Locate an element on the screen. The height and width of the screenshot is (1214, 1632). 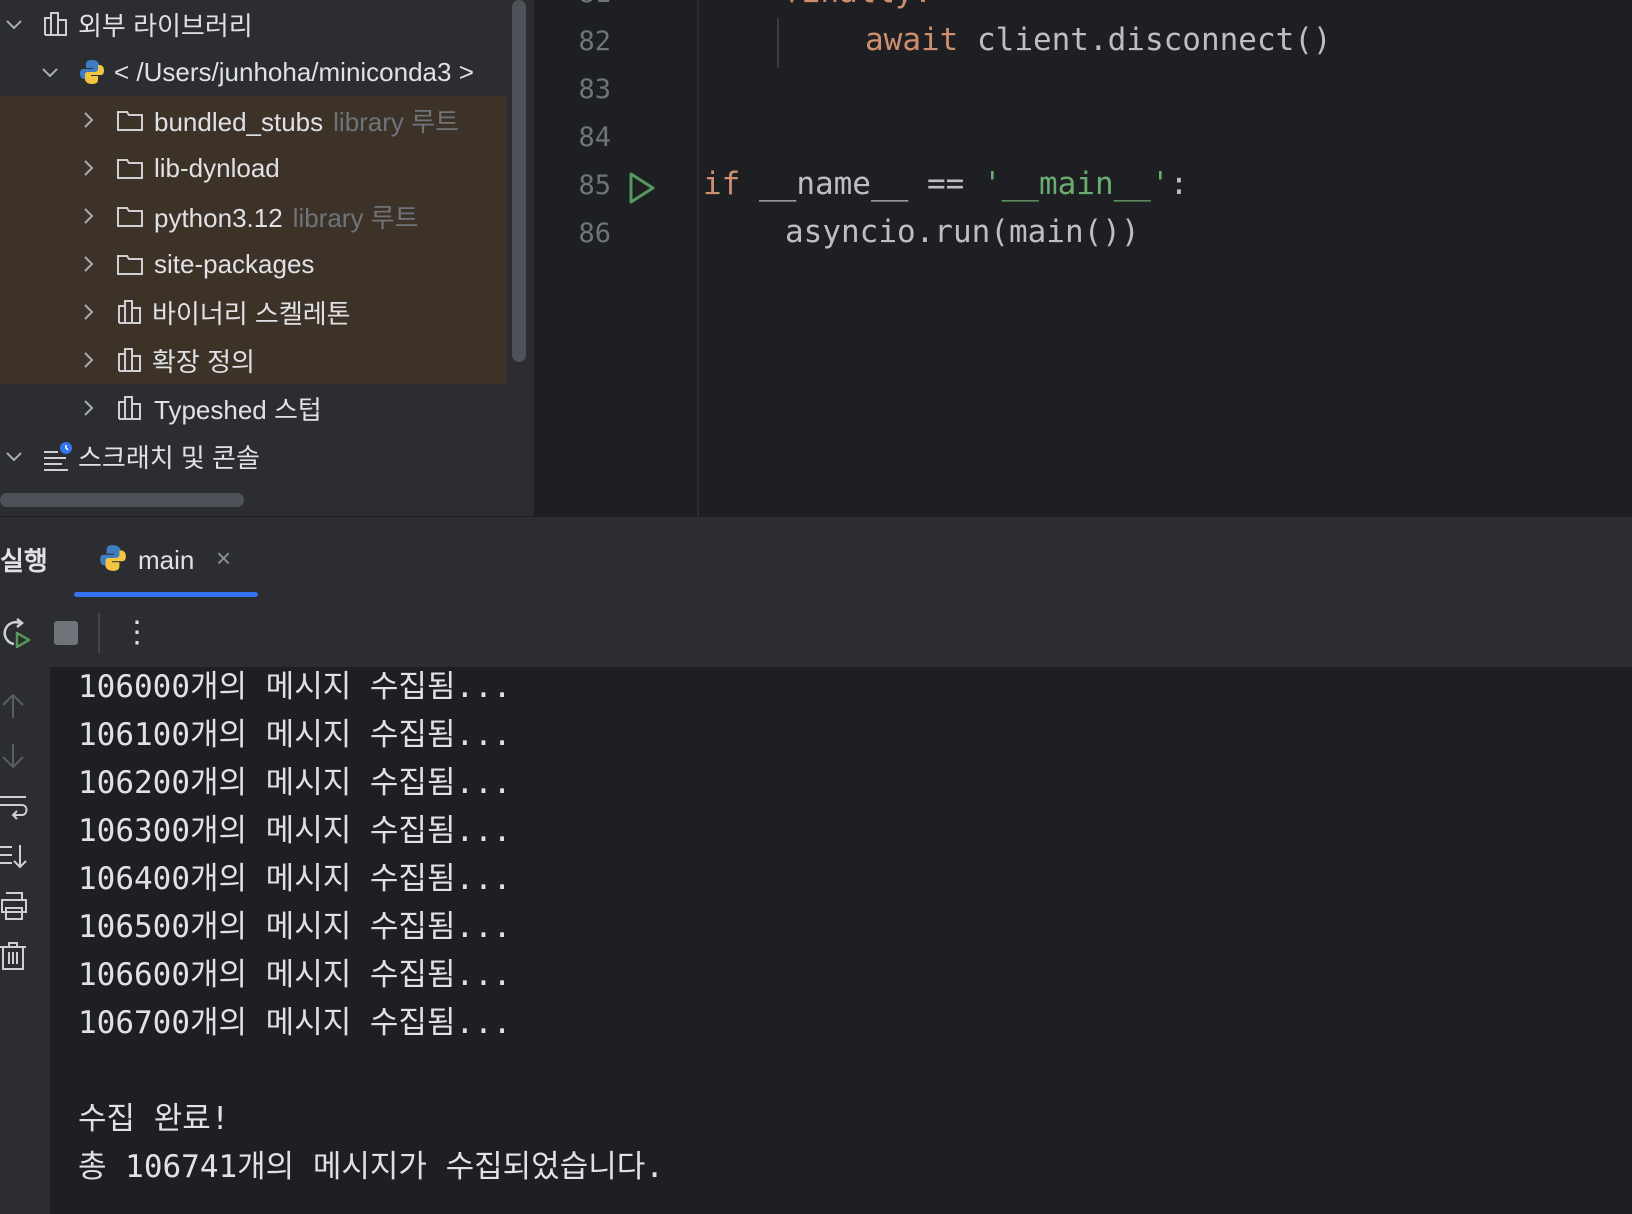
gutter-separator is located at coordinates (698, 258).